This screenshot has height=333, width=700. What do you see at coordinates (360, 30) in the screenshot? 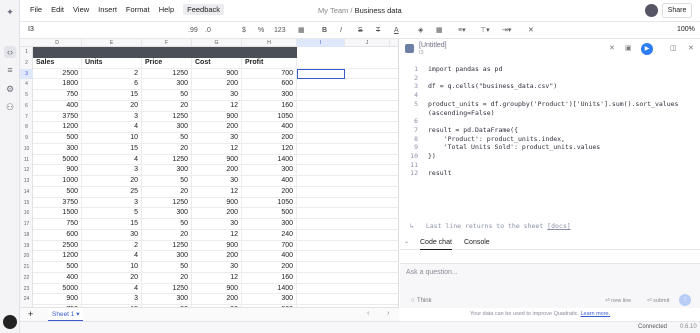
I see `strikethrough-icon: S` at bounding box center [360, 30].